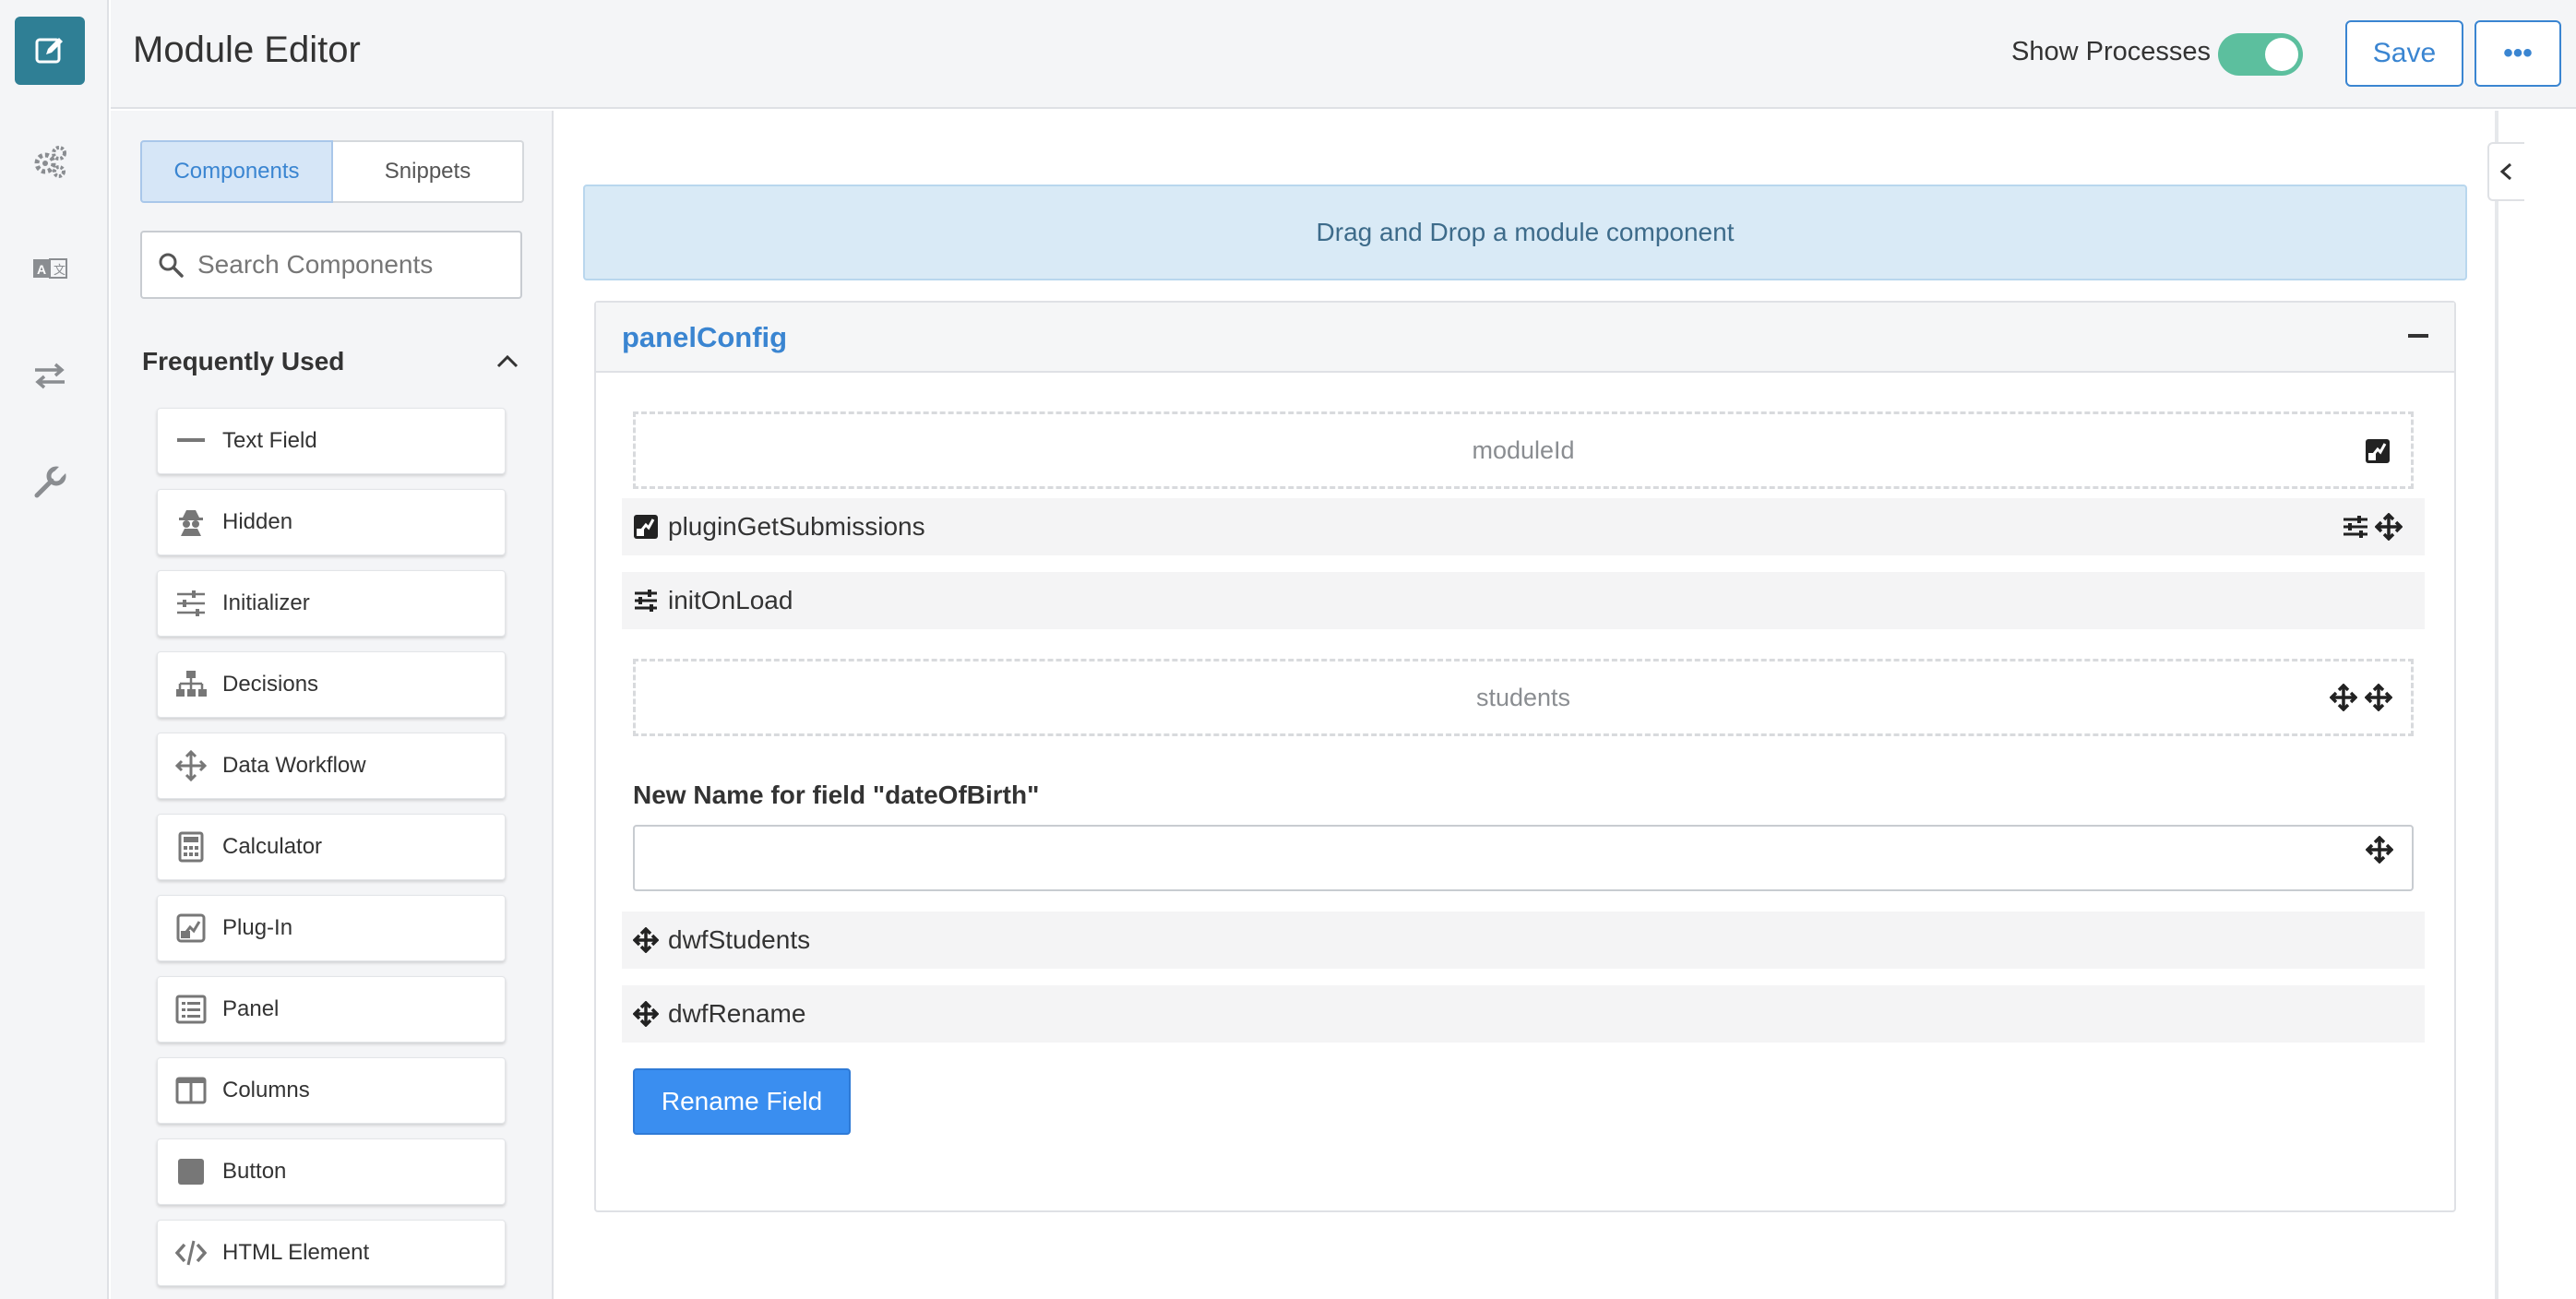  What do you see at coordinates (1523, 526) in the screenshot?
I see `plugin-get-submissions-row: pluginGetSubmissions` at bounding box center [1523, 526].